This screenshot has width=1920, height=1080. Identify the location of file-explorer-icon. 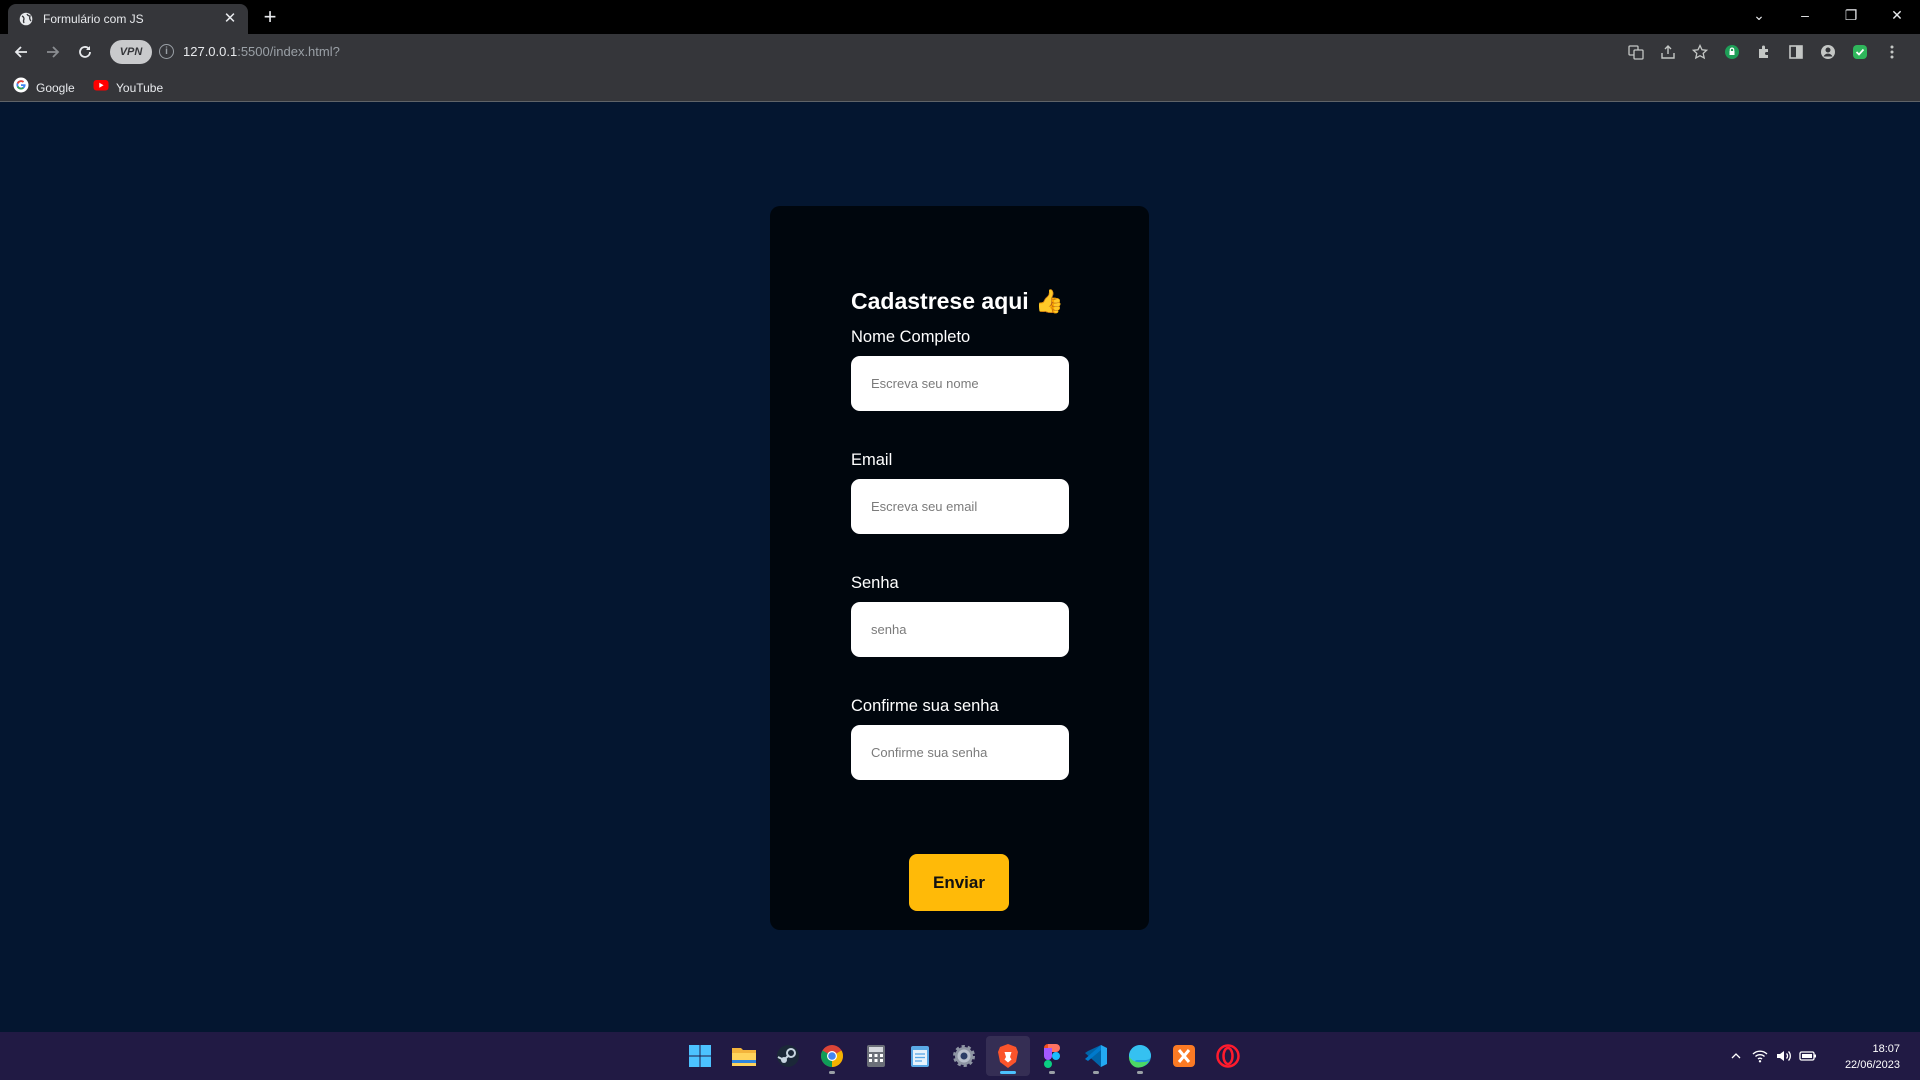
(744, 1056).